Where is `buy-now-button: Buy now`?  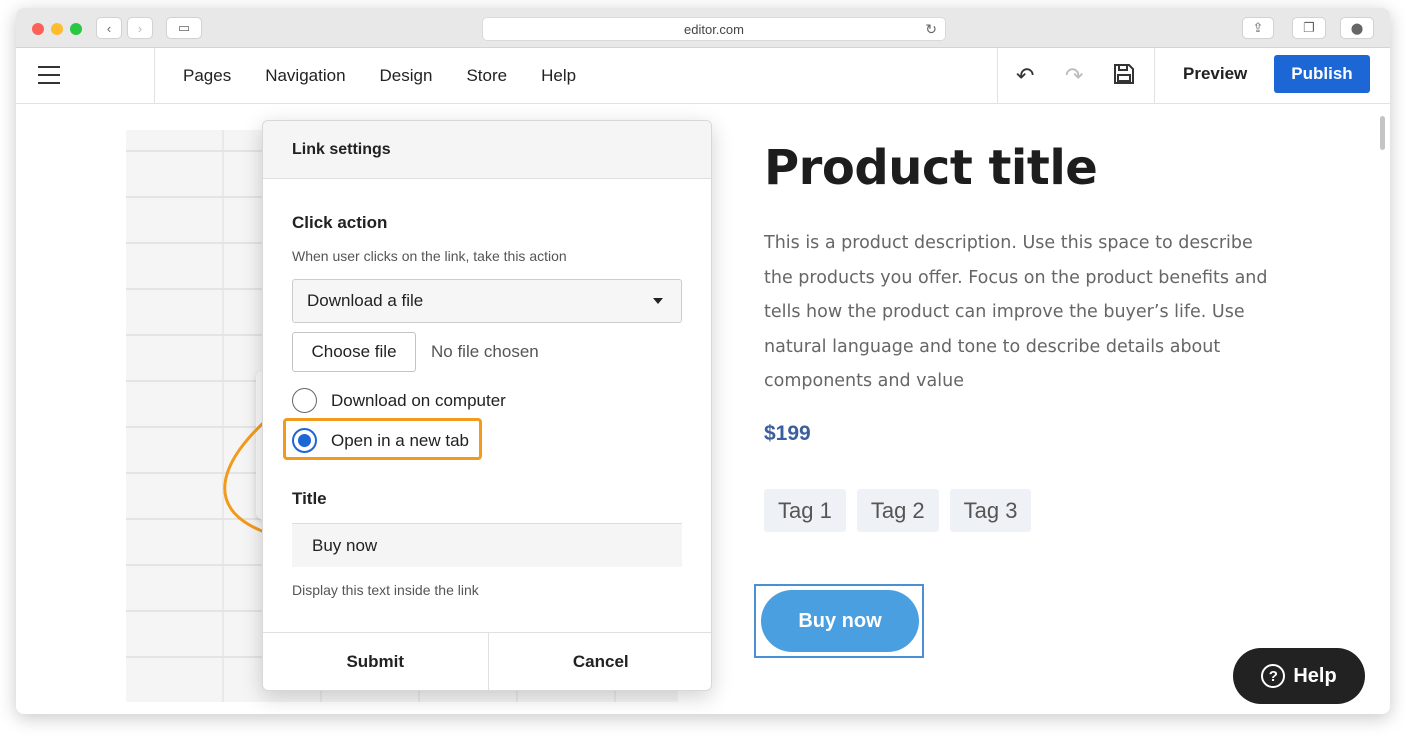 buy-now-button: Buy now is located at coordinates (840, 621).